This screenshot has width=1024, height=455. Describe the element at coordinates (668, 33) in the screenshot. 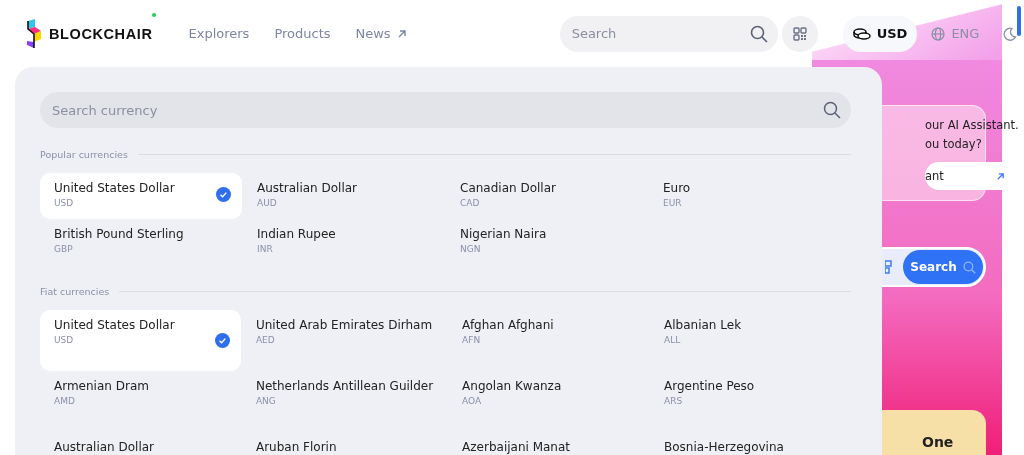

I see `search-field: Search` at that location.